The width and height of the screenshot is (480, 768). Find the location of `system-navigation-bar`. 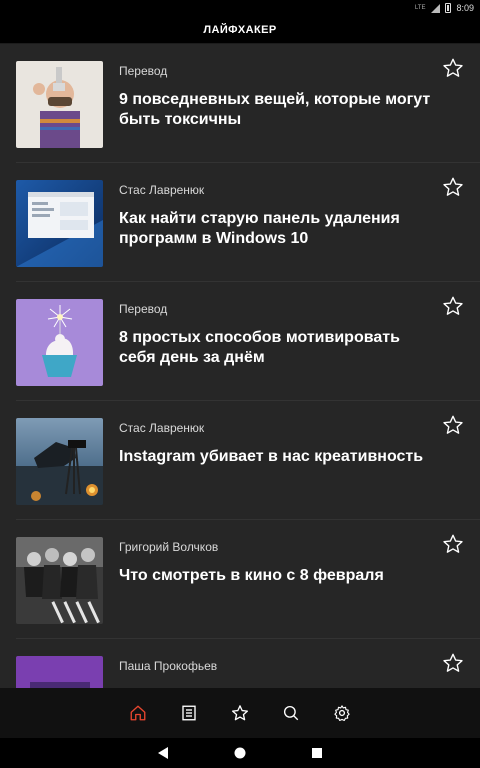

system-navigation-bar is located at coordinates (240, 753).